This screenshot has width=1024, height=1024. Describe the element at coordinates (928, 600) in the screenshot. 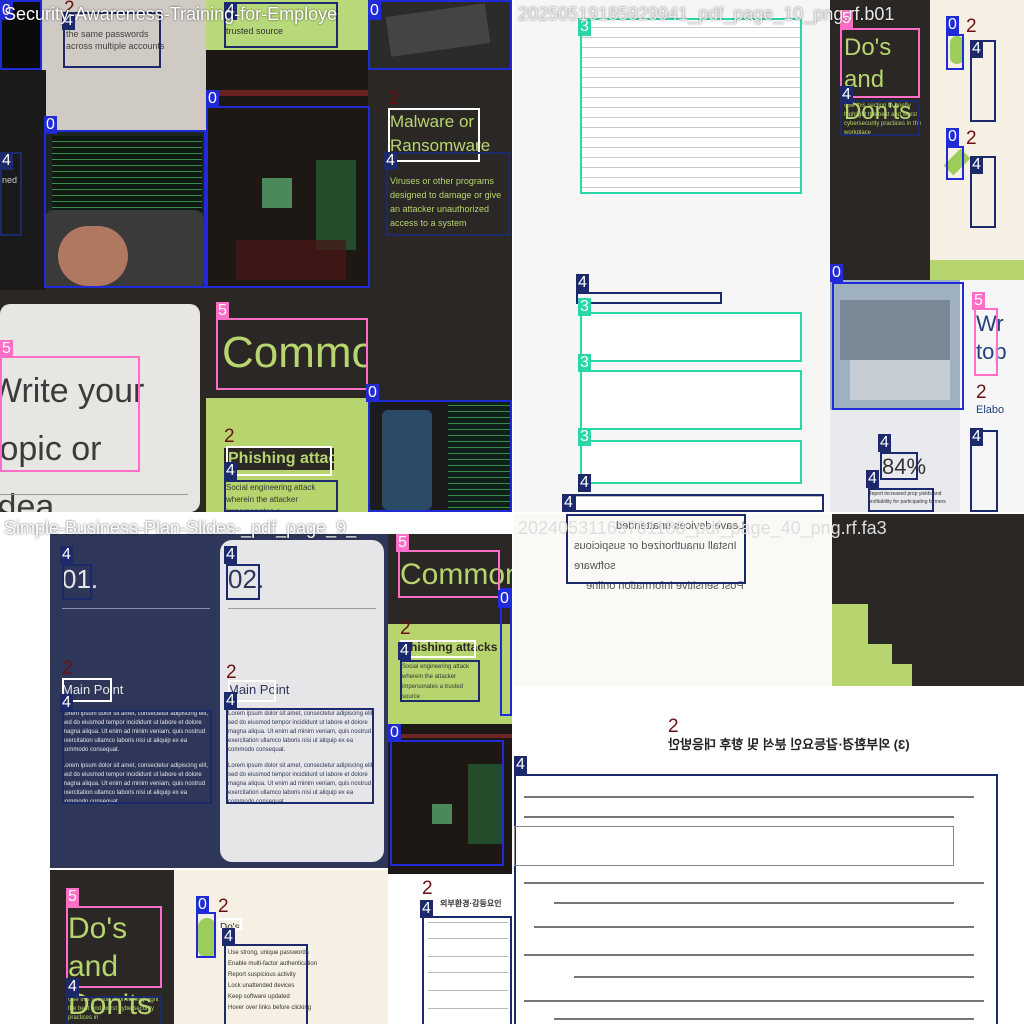

I see `mirrored-dark-corner` at that location.